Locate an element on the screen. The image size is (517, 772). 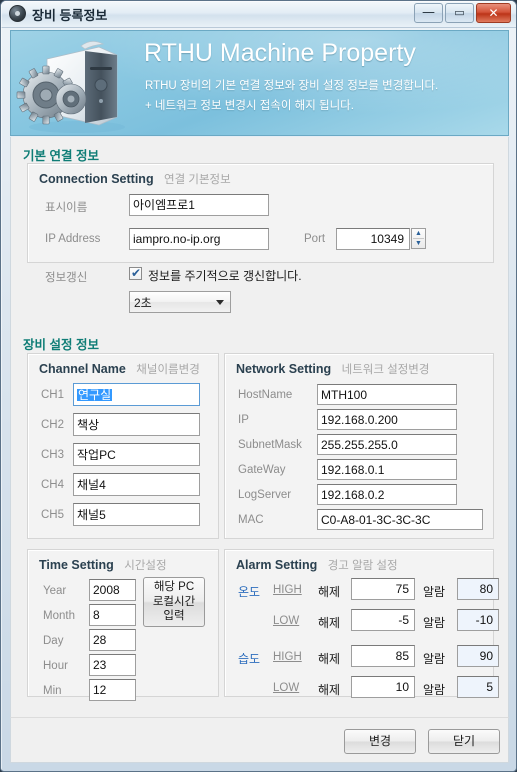
label-mac: MAC is located at coordinates (251, 520).